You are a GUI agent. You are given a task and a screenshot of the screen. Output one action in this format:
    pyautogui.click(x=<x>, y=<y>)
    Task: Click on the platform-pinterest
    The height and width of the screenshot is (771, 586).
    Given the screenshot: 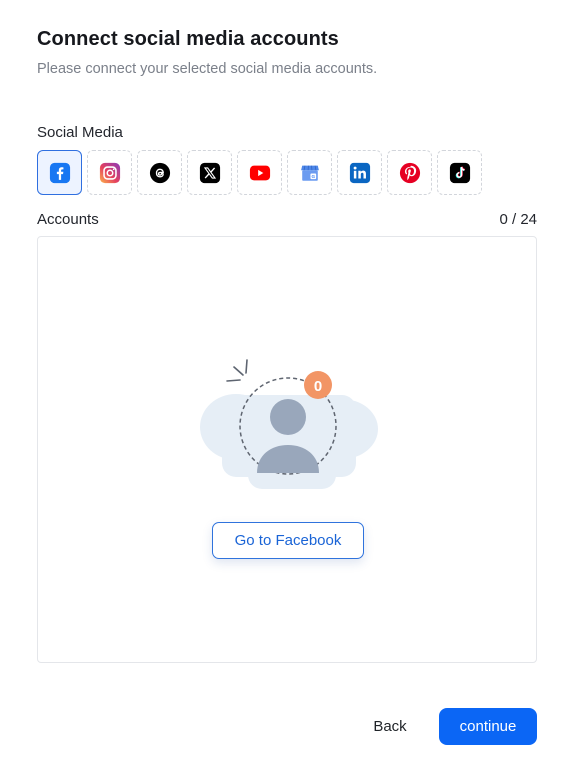 What is the action you would take?
    pyautogui.click(x=409, y=172)
    